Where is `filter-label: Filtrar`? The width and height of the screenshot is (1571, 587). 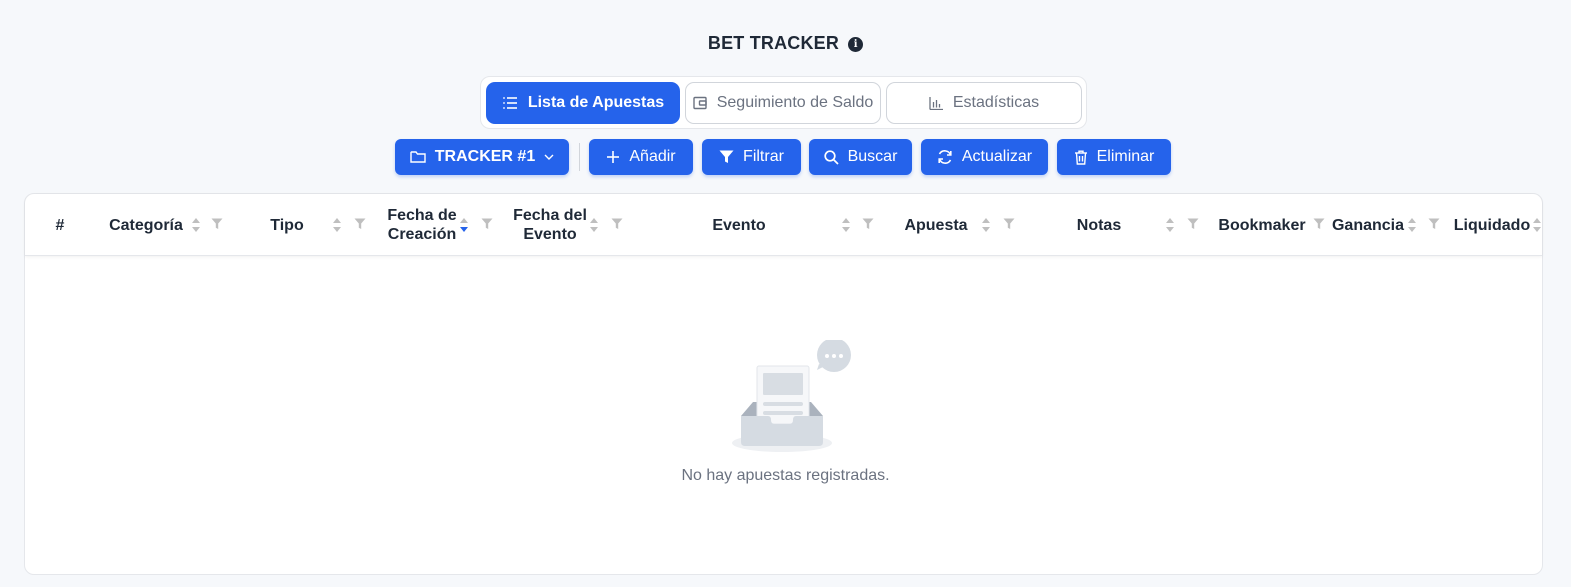 filter-label: Filtrar is located at coordinates (763, 156).